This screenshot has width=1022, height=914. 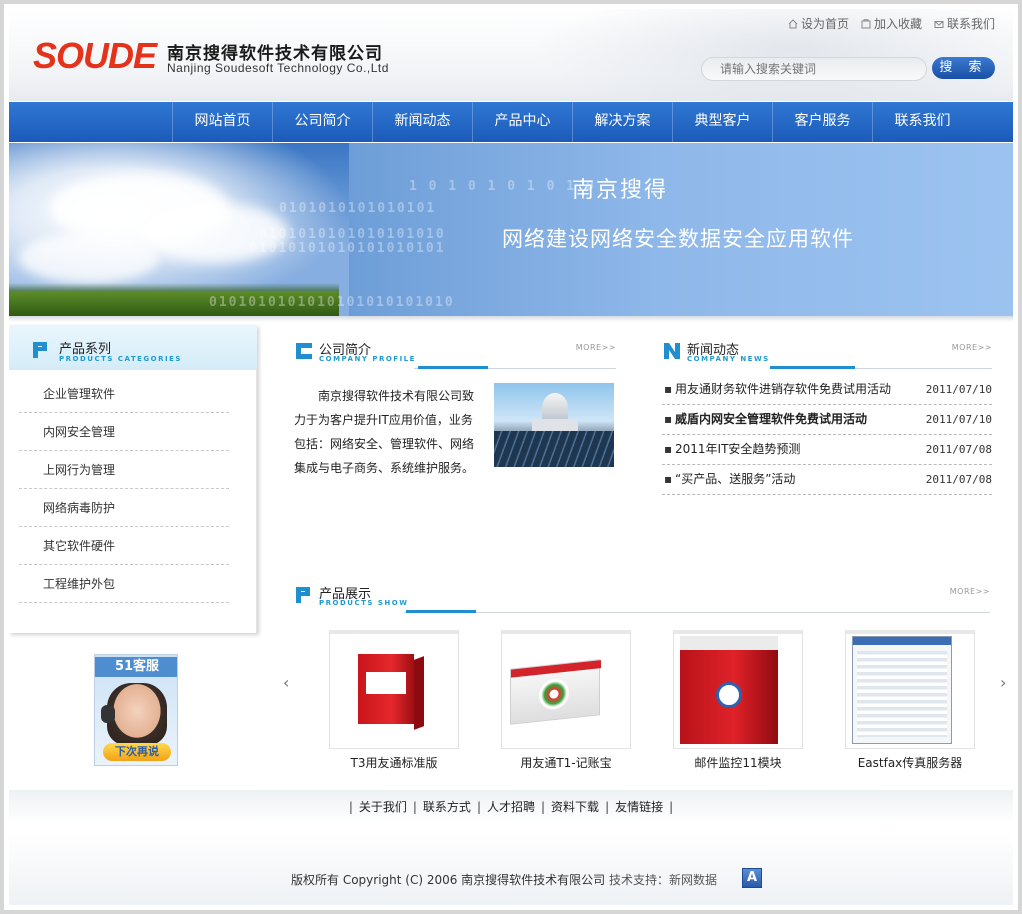 What do you see at coordinates (970, 591) in the screenshot?
I see `products-more-link: MORE>>` at bounding box center [970, 591].